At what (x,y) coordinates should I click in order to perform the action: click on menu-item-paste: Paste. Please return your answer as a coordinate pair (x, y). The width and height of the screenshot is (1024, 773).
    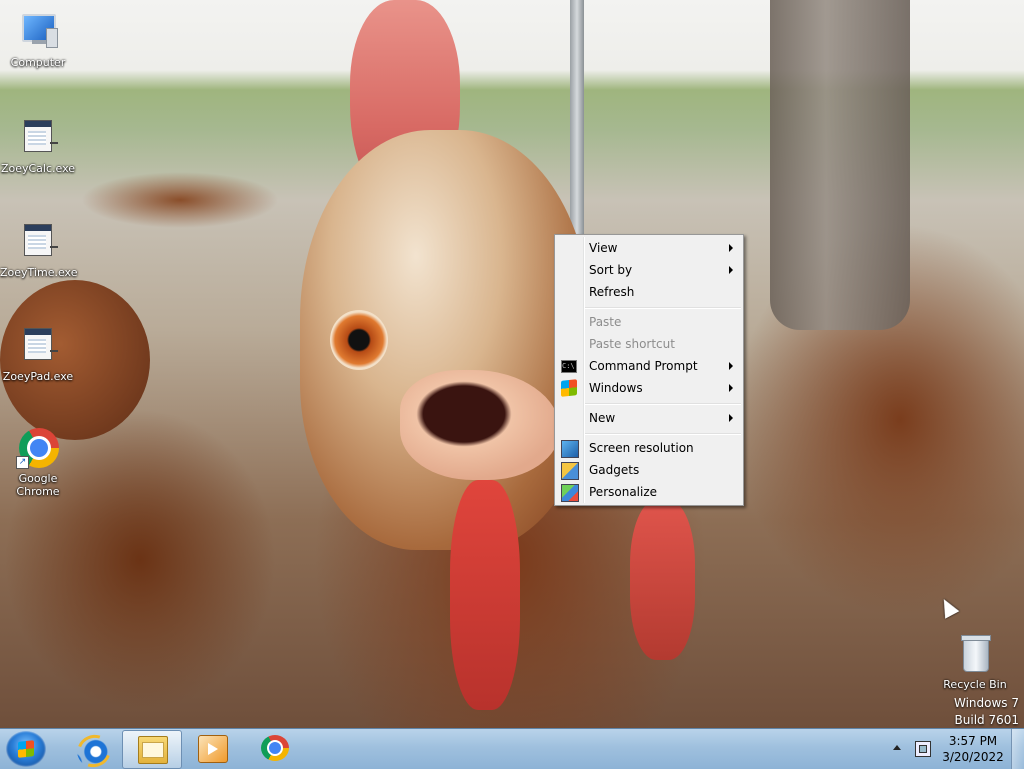
    Looking at the image, I should click on (649, 322).